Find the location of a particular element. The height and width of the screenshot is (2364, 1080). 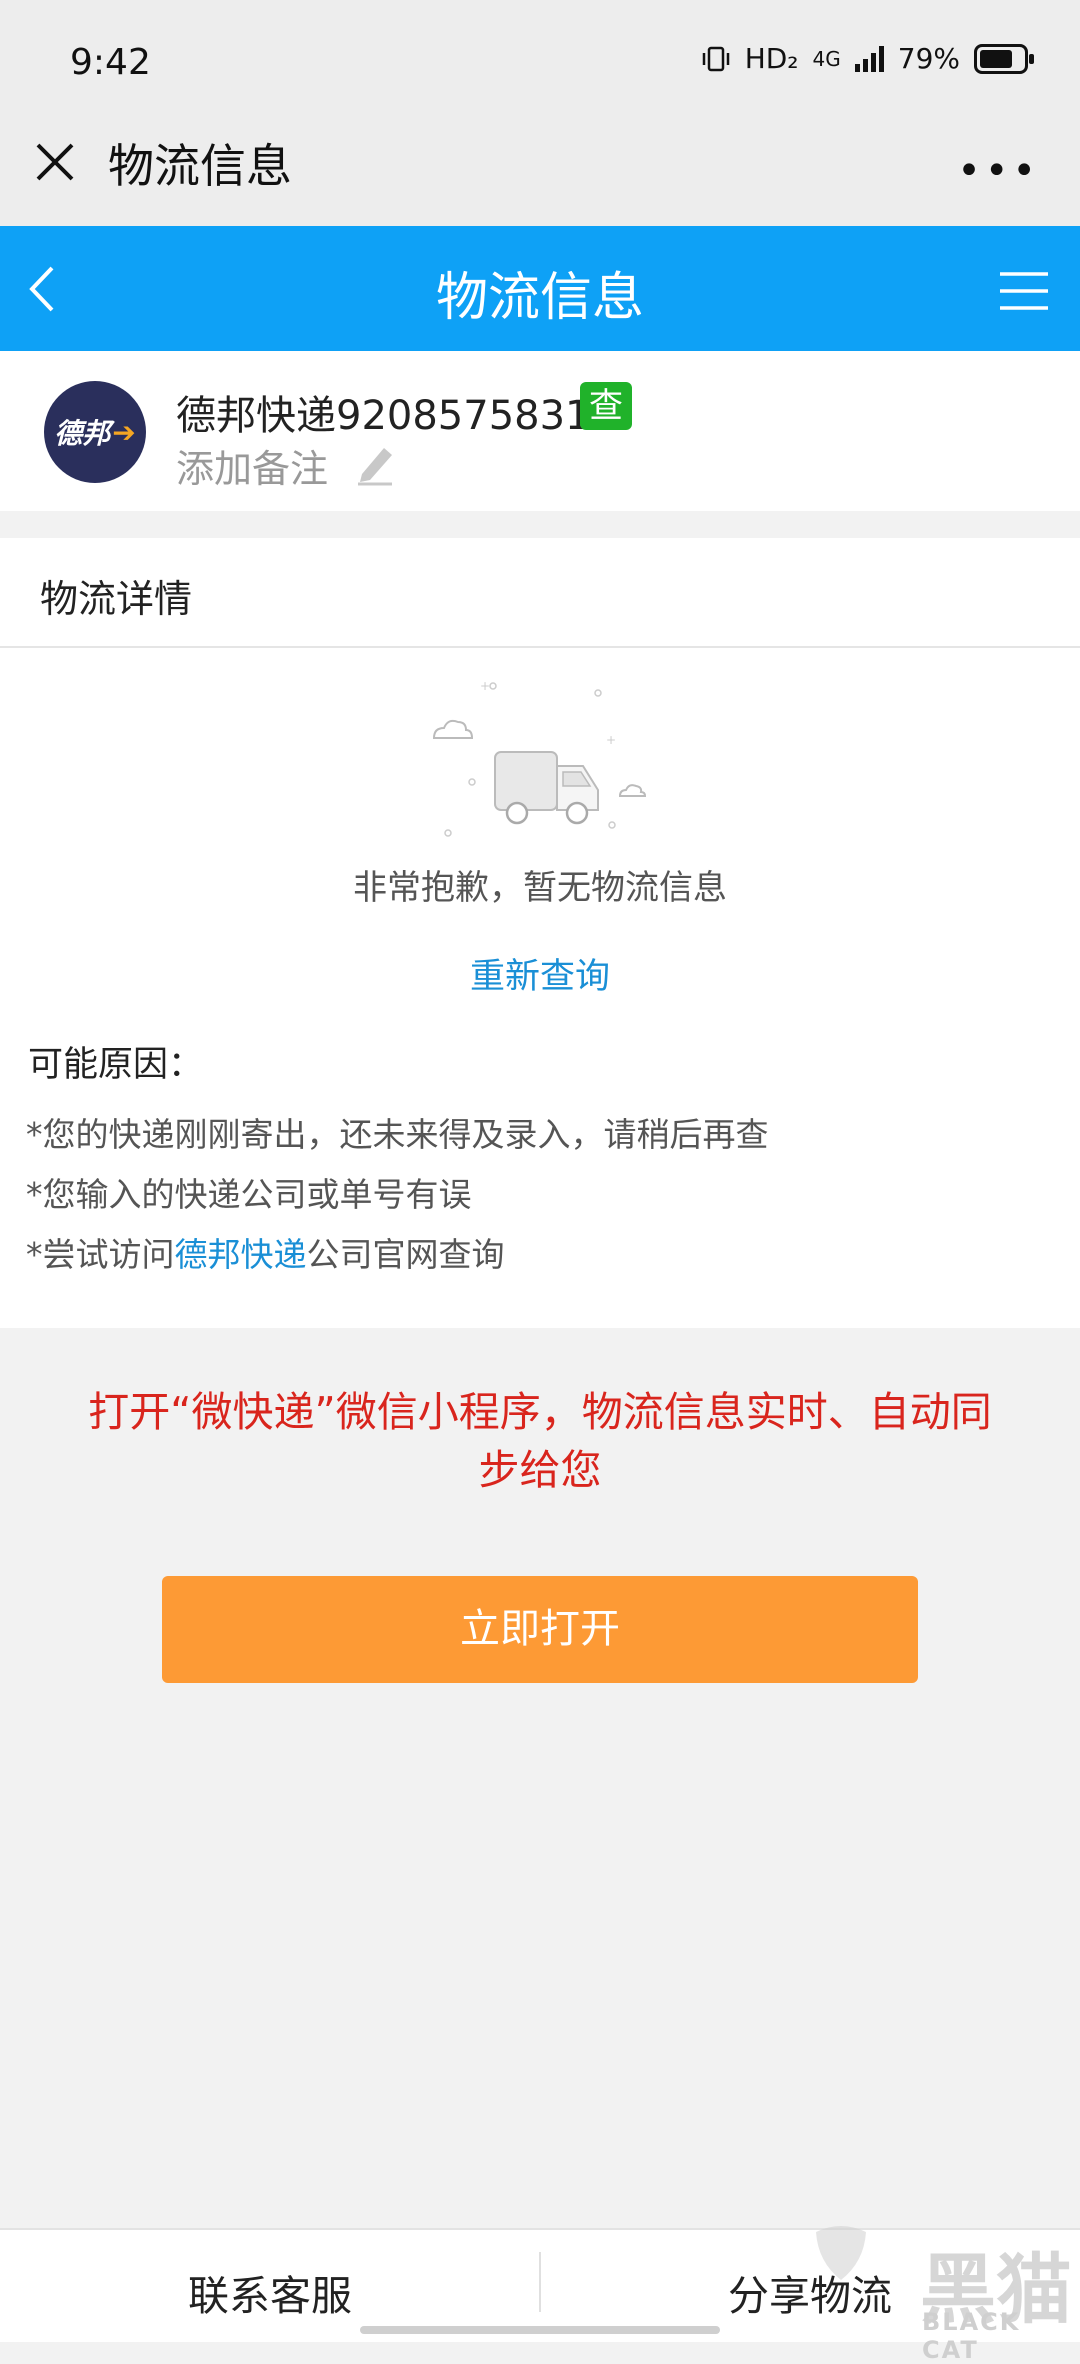

home-indicator is located at coordinates (540, 2330).